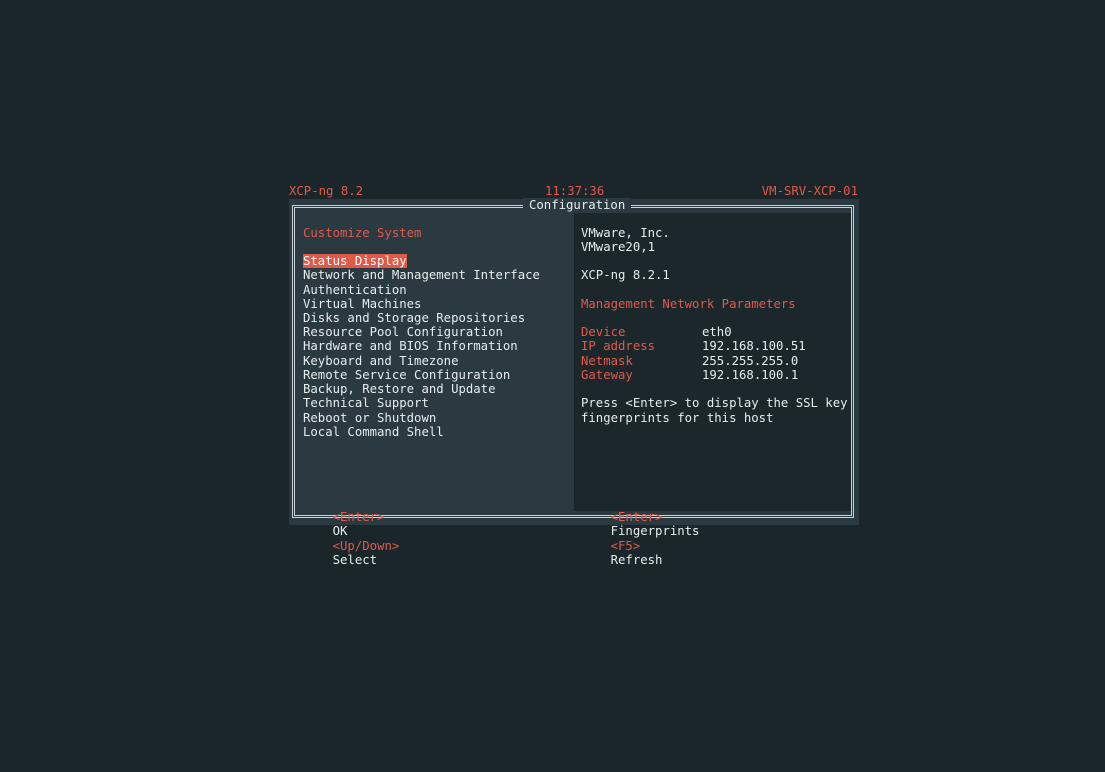 This screenshot has height=772, width=1105. I want to click on param-key-gateway: Gateway, so click(607, 375).